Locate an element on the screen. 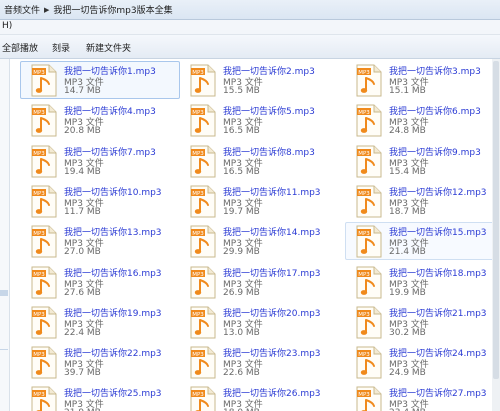  file-item: MP3 我把一切告诉你21.mp3 MP3 文件 30.2 MB is located at coordinates (418, 322).